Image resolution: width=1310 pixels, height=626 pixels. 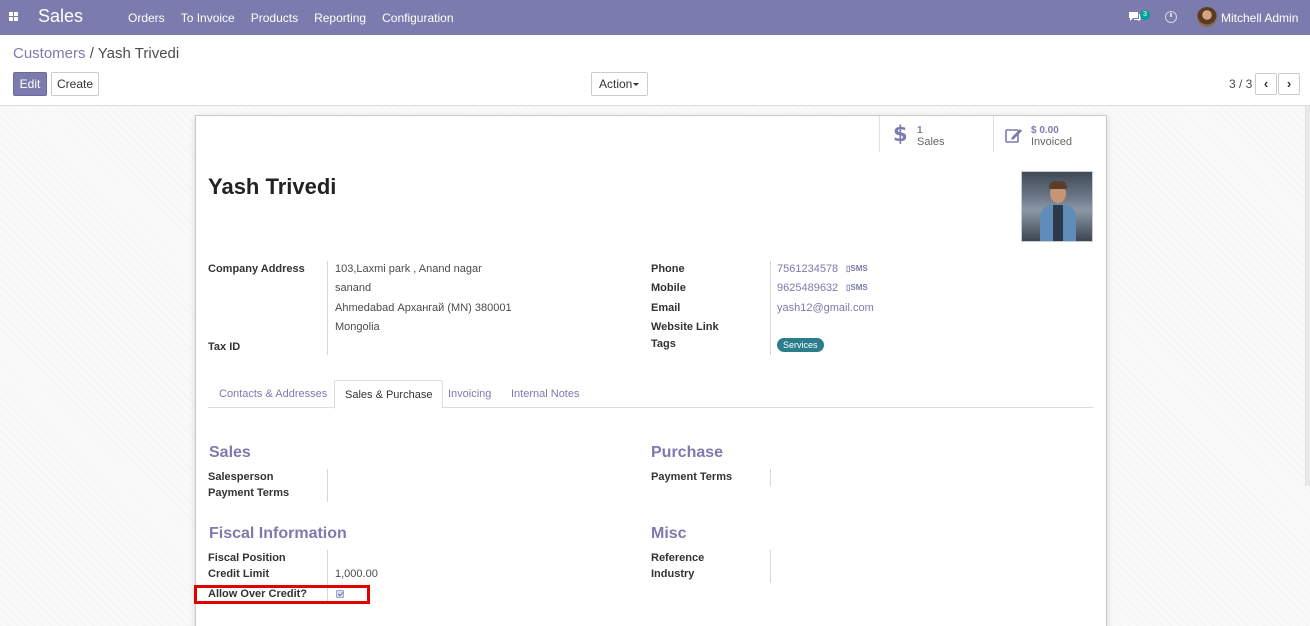 I want to click on pager-value: 3 / 3, so click(x=1240, y=84).